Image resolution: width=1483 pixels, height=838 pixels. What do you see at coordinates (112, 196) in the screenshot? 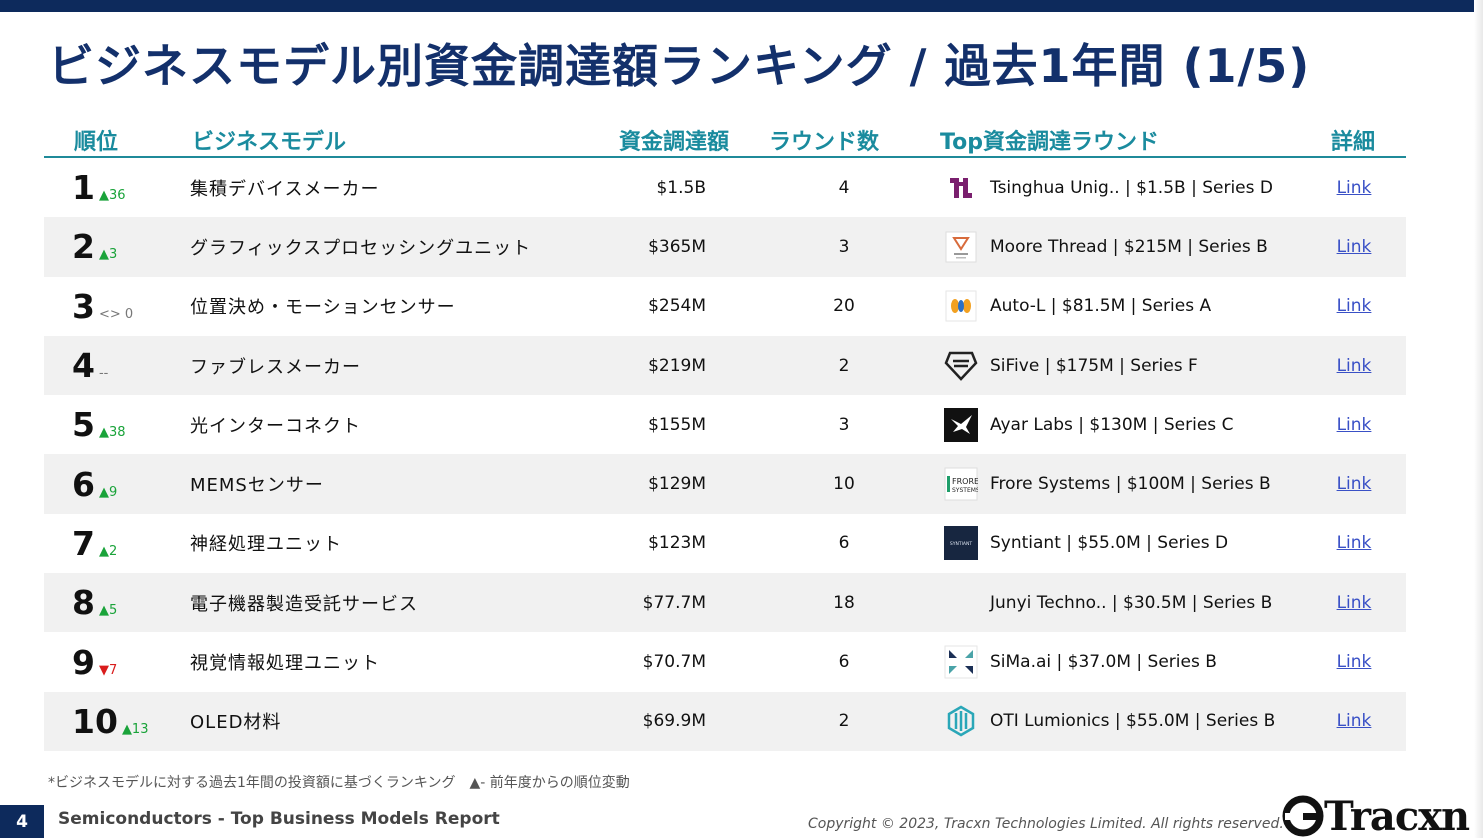
I see `rank-change-indicator: ▲36` at bounding box center [112, 196].